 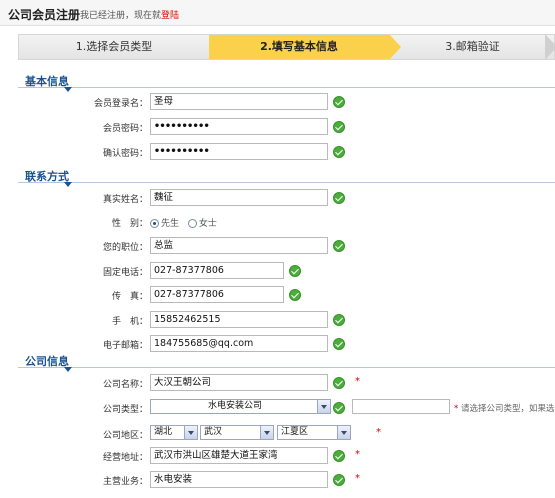 I want to click on real-name-input: 魏征, so click(x=239, y=197).